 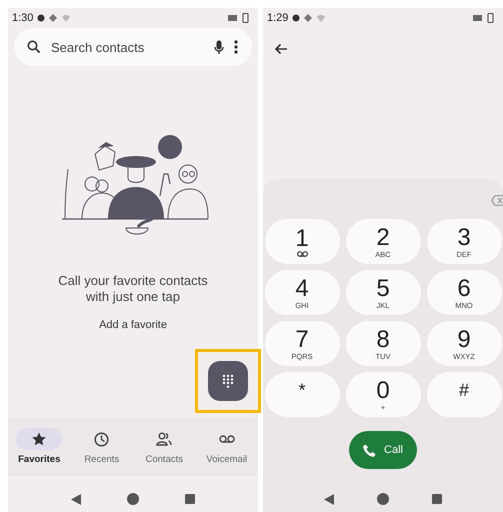 What do you see at coordinates (164, 439) in the screenshot?
I see `people-icon` at bounding box center [164, 439].